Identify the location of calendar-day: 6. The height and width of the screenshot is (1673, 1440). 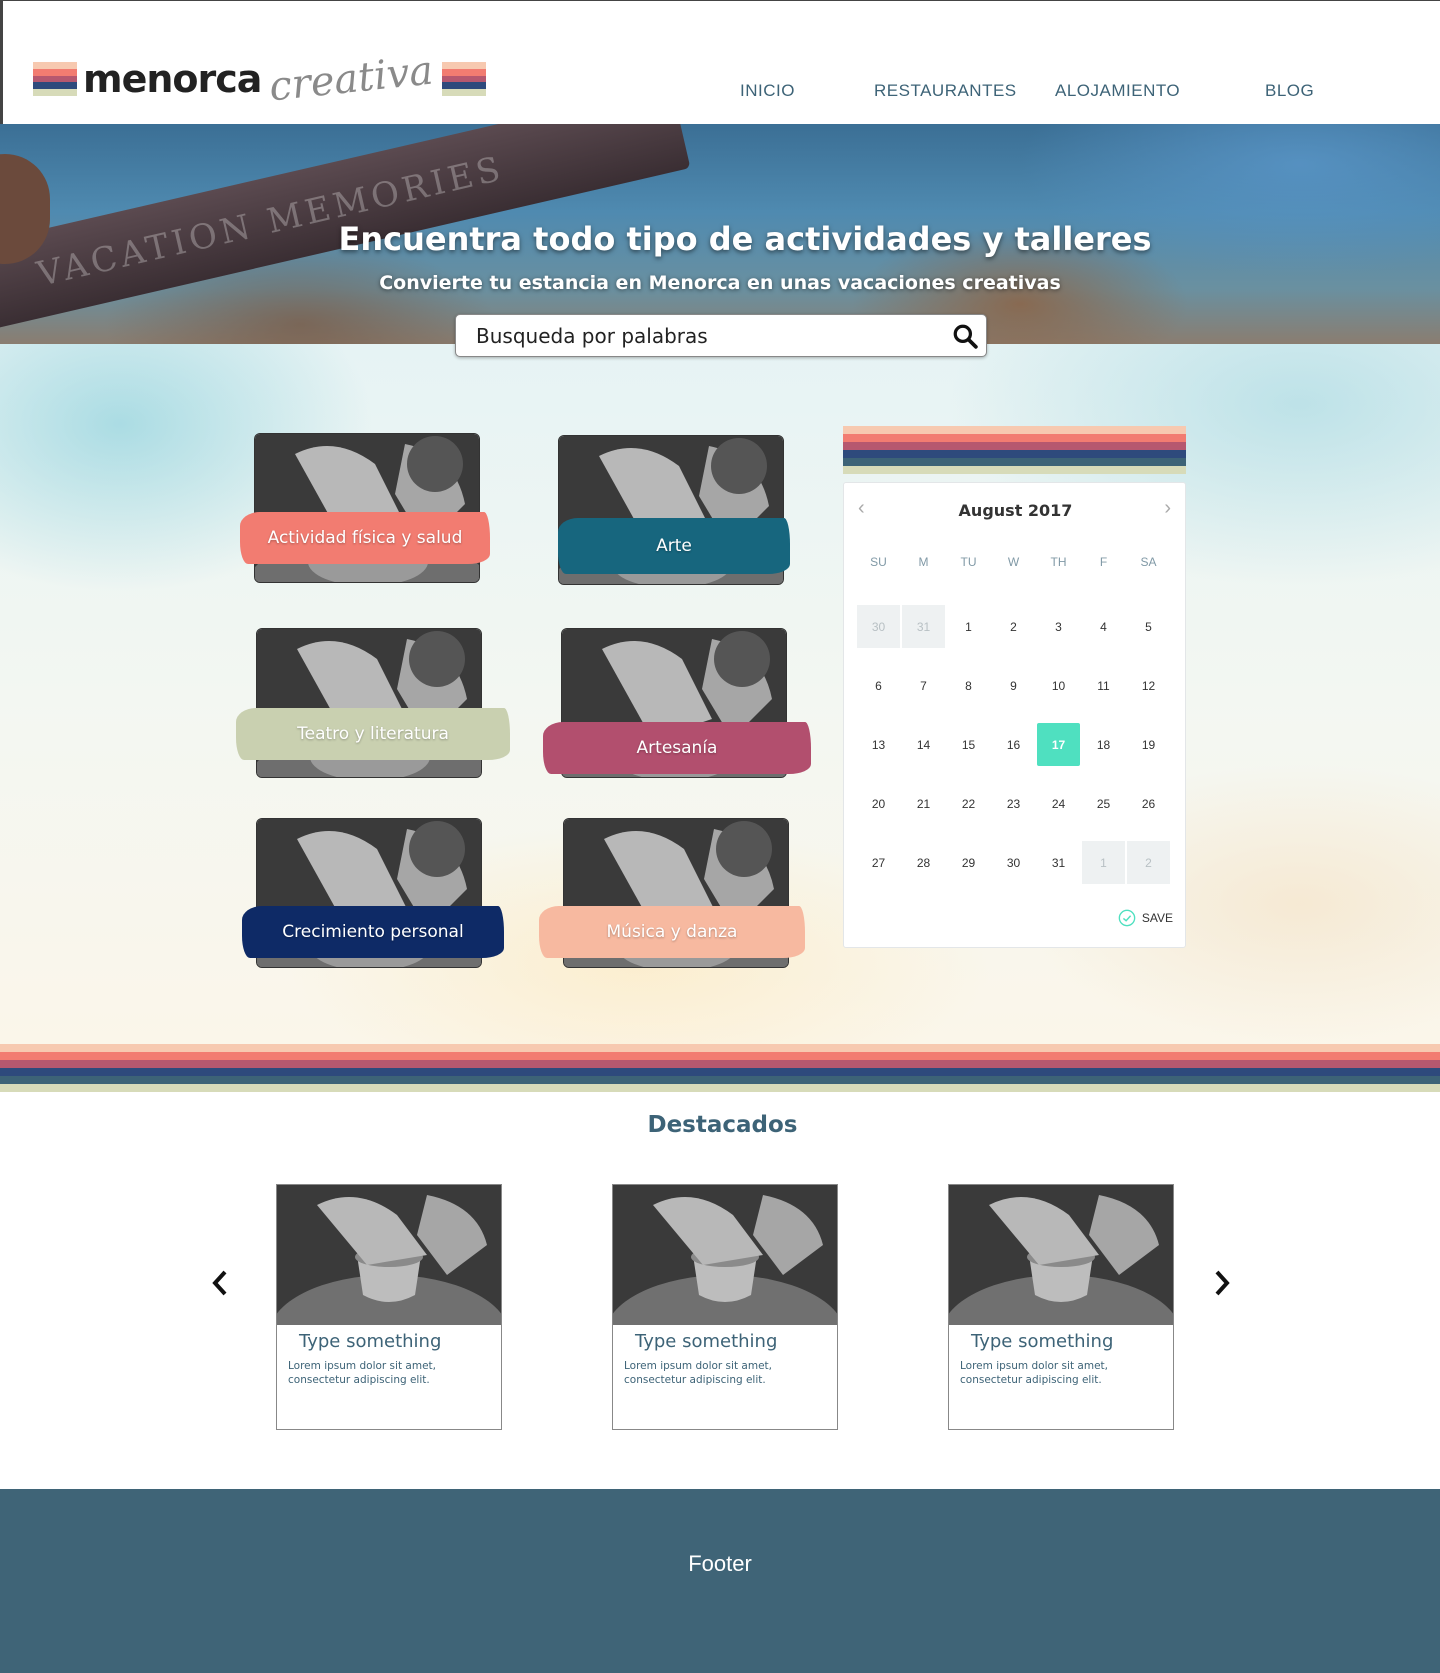
(878, 685).